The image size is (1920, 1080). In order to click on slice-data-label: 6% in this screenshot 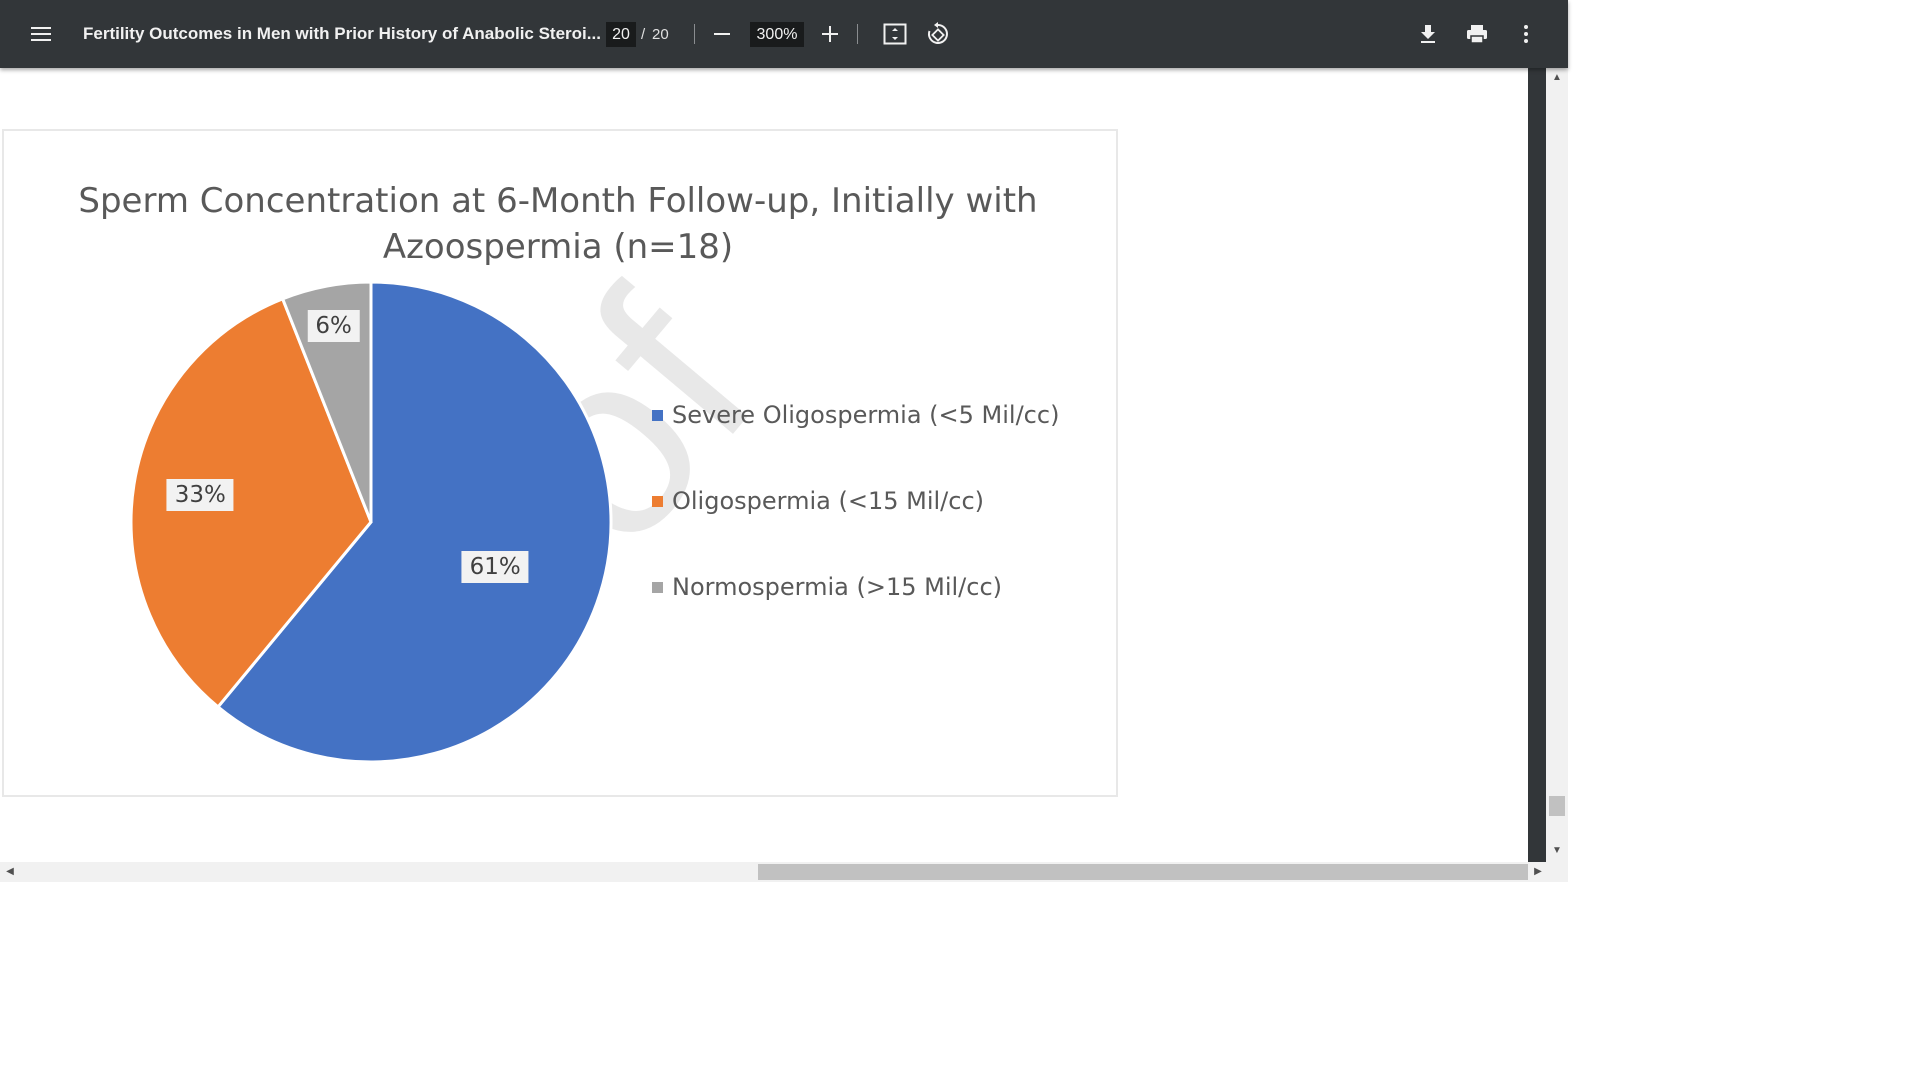, I will do `click(333, 326)`.